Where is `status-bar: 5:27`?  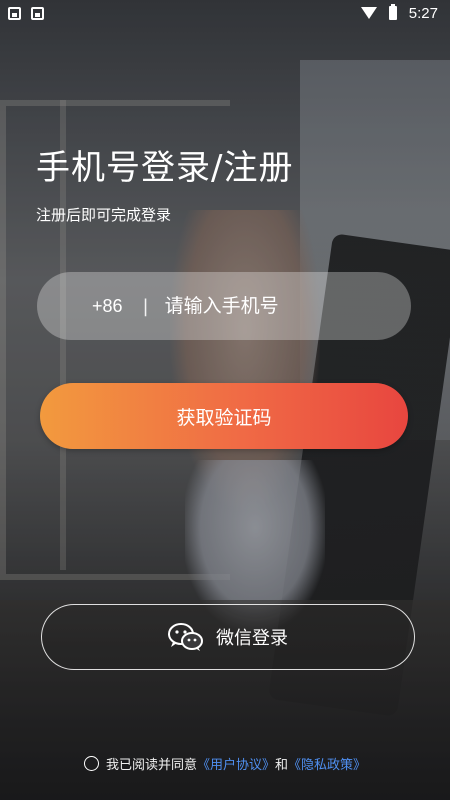
status-bar: 5:27 is located at coordinates (225, 13).